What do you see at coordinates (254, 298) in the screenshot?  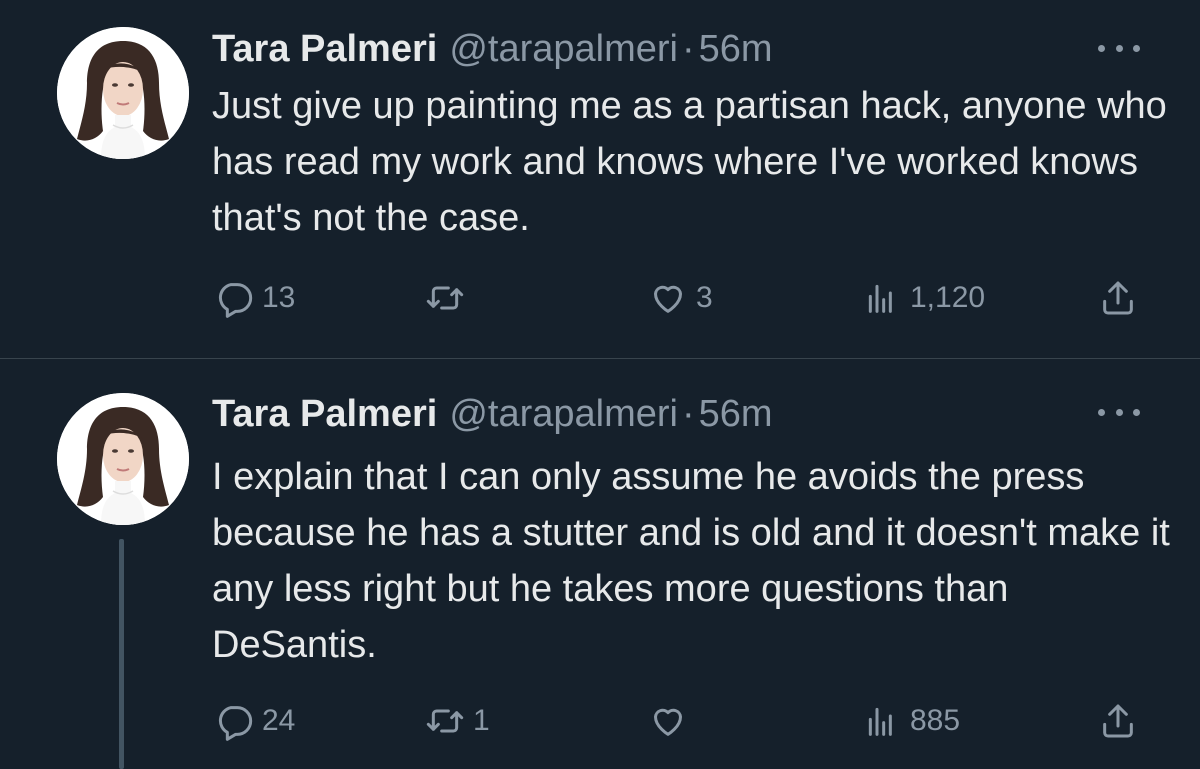 I see `reply-button: 13` at bounding box center [254, 298].